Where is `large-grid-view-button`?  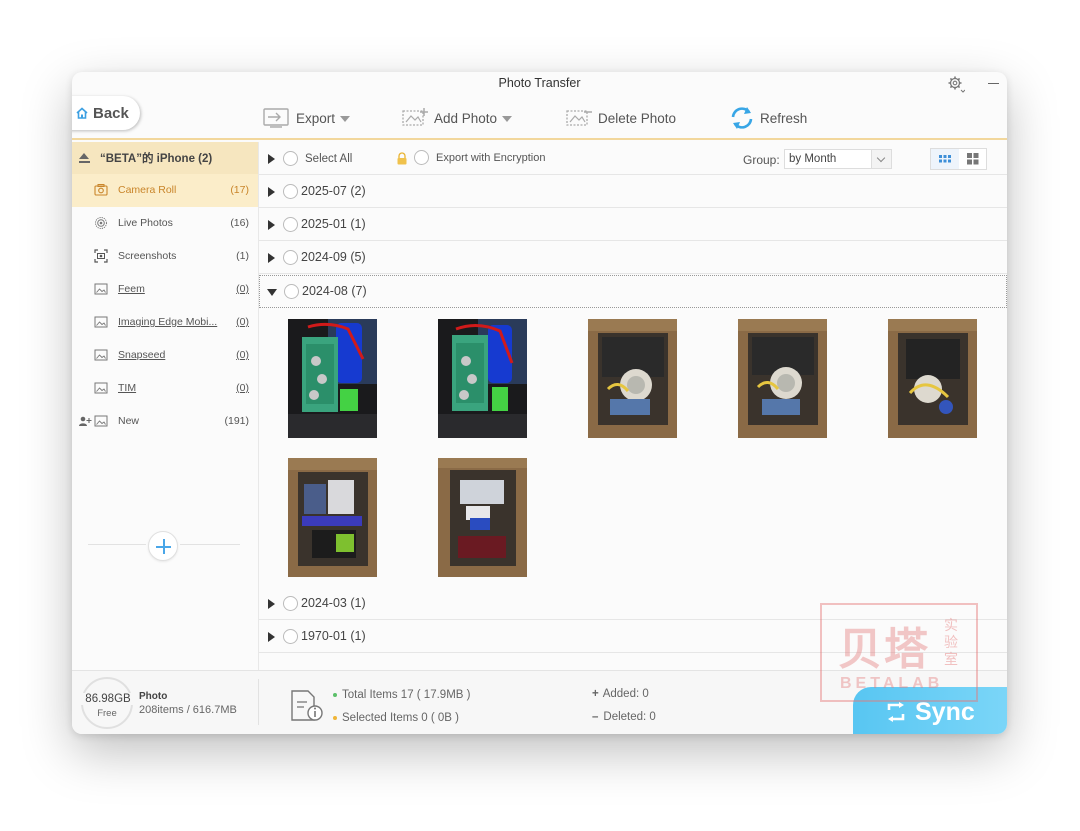
large-grid-view-button is located at coordinates (973, 159).